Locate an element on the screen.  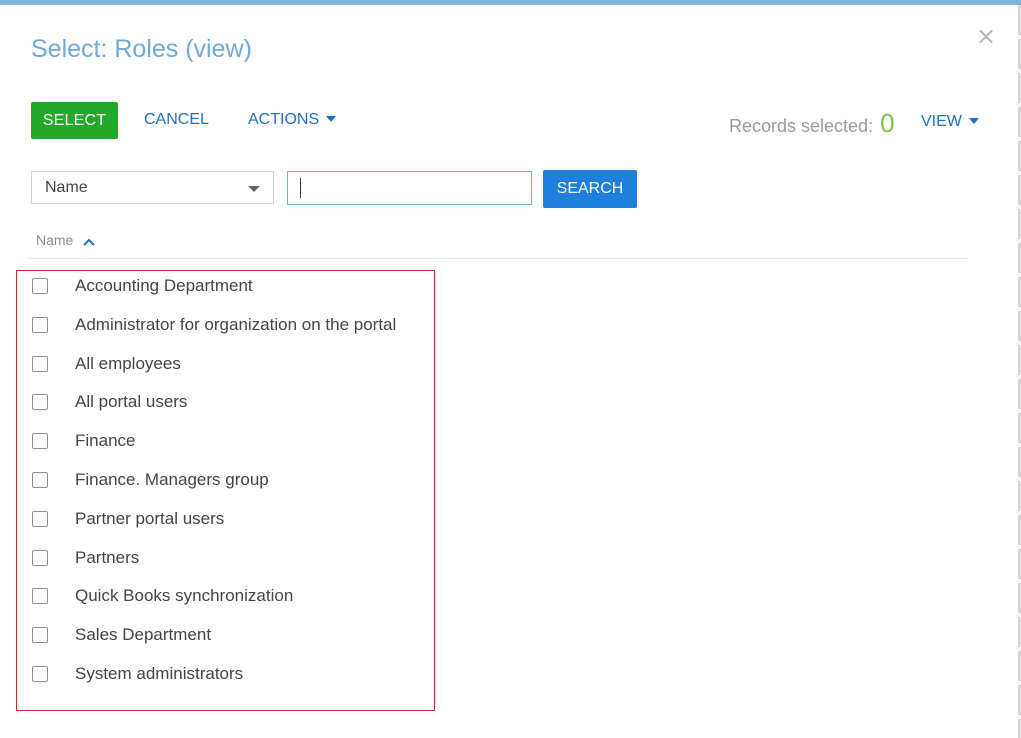
list-item: Sales Department is located at coordinates (121, 635).